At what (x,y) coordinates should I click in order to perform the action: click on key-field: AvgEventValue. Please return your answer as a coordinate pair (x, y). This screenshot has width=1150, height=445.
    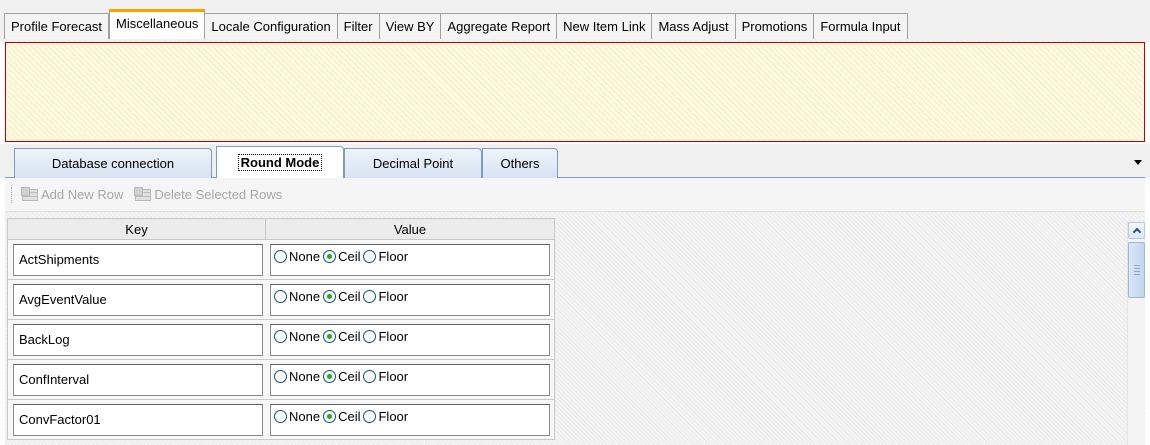
    Looking at the image, I should click on (138, 299).